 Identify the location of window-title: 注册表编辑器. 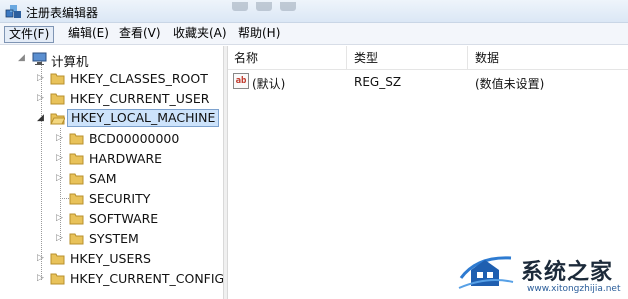
(62, 13).